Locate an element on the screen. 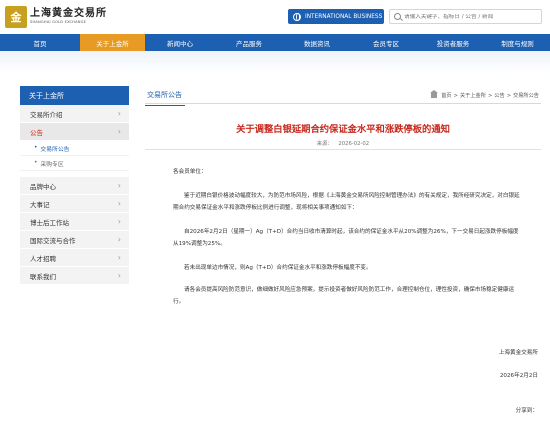 This screenshot has width=550, height=432. breadcrumb-home: 首页 is located at coordinates (446, 95).